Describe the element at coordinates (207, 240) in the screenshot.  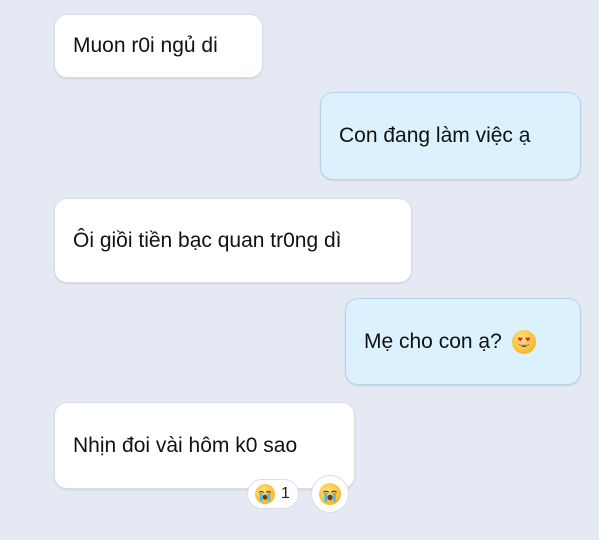
I see `message-text: Ôi giồi tiền bạc quan tr0ng dì` at that location.